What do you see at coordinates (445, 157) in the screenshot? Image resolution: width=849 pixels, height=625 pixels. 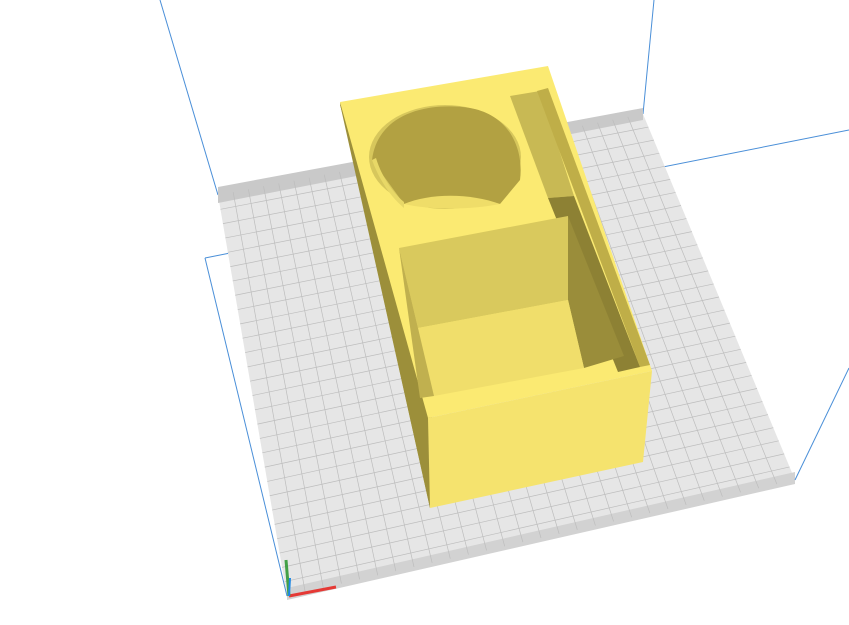 I see `cylindrical-cup` at bounding box center [445, 157].